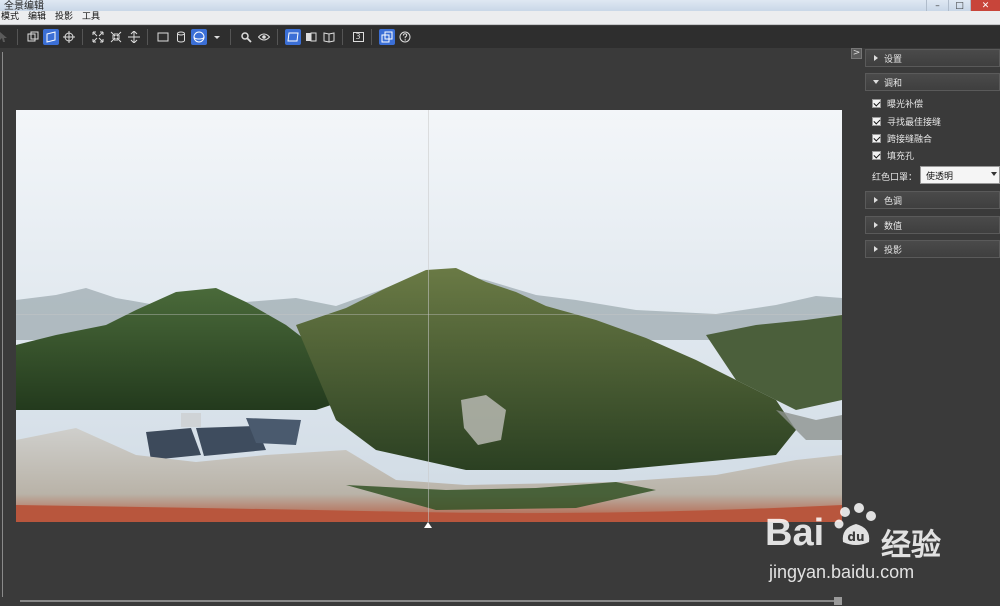 The image size is (1000, 606). I want to click on checkbox-label: 填充孔, so click(901, 156).